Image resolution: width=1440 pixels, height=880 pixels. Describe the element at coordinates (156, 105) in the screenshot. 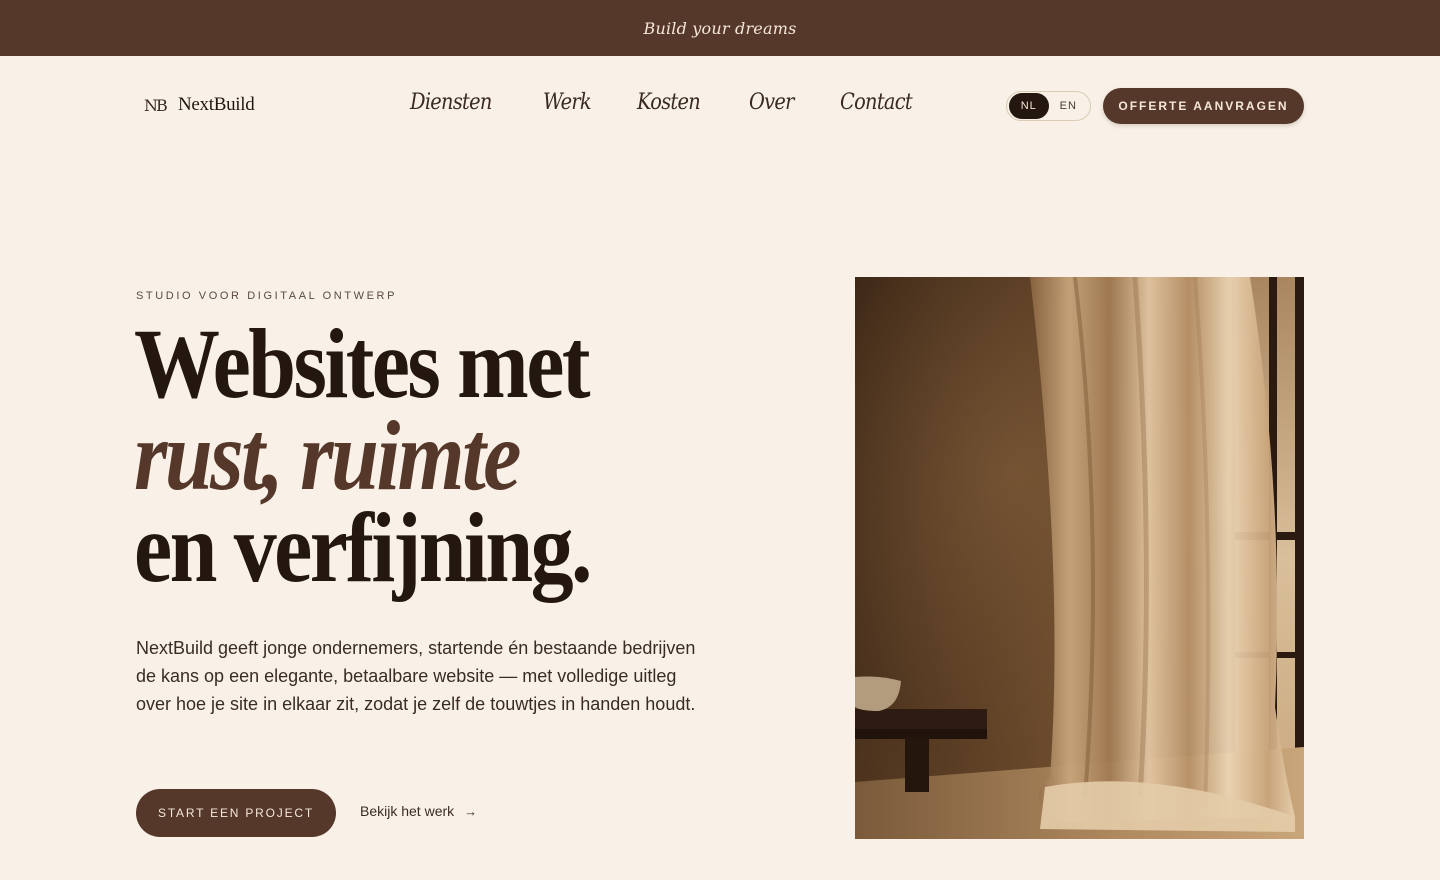

I see `brand-monogram-icon: NB` at that location.